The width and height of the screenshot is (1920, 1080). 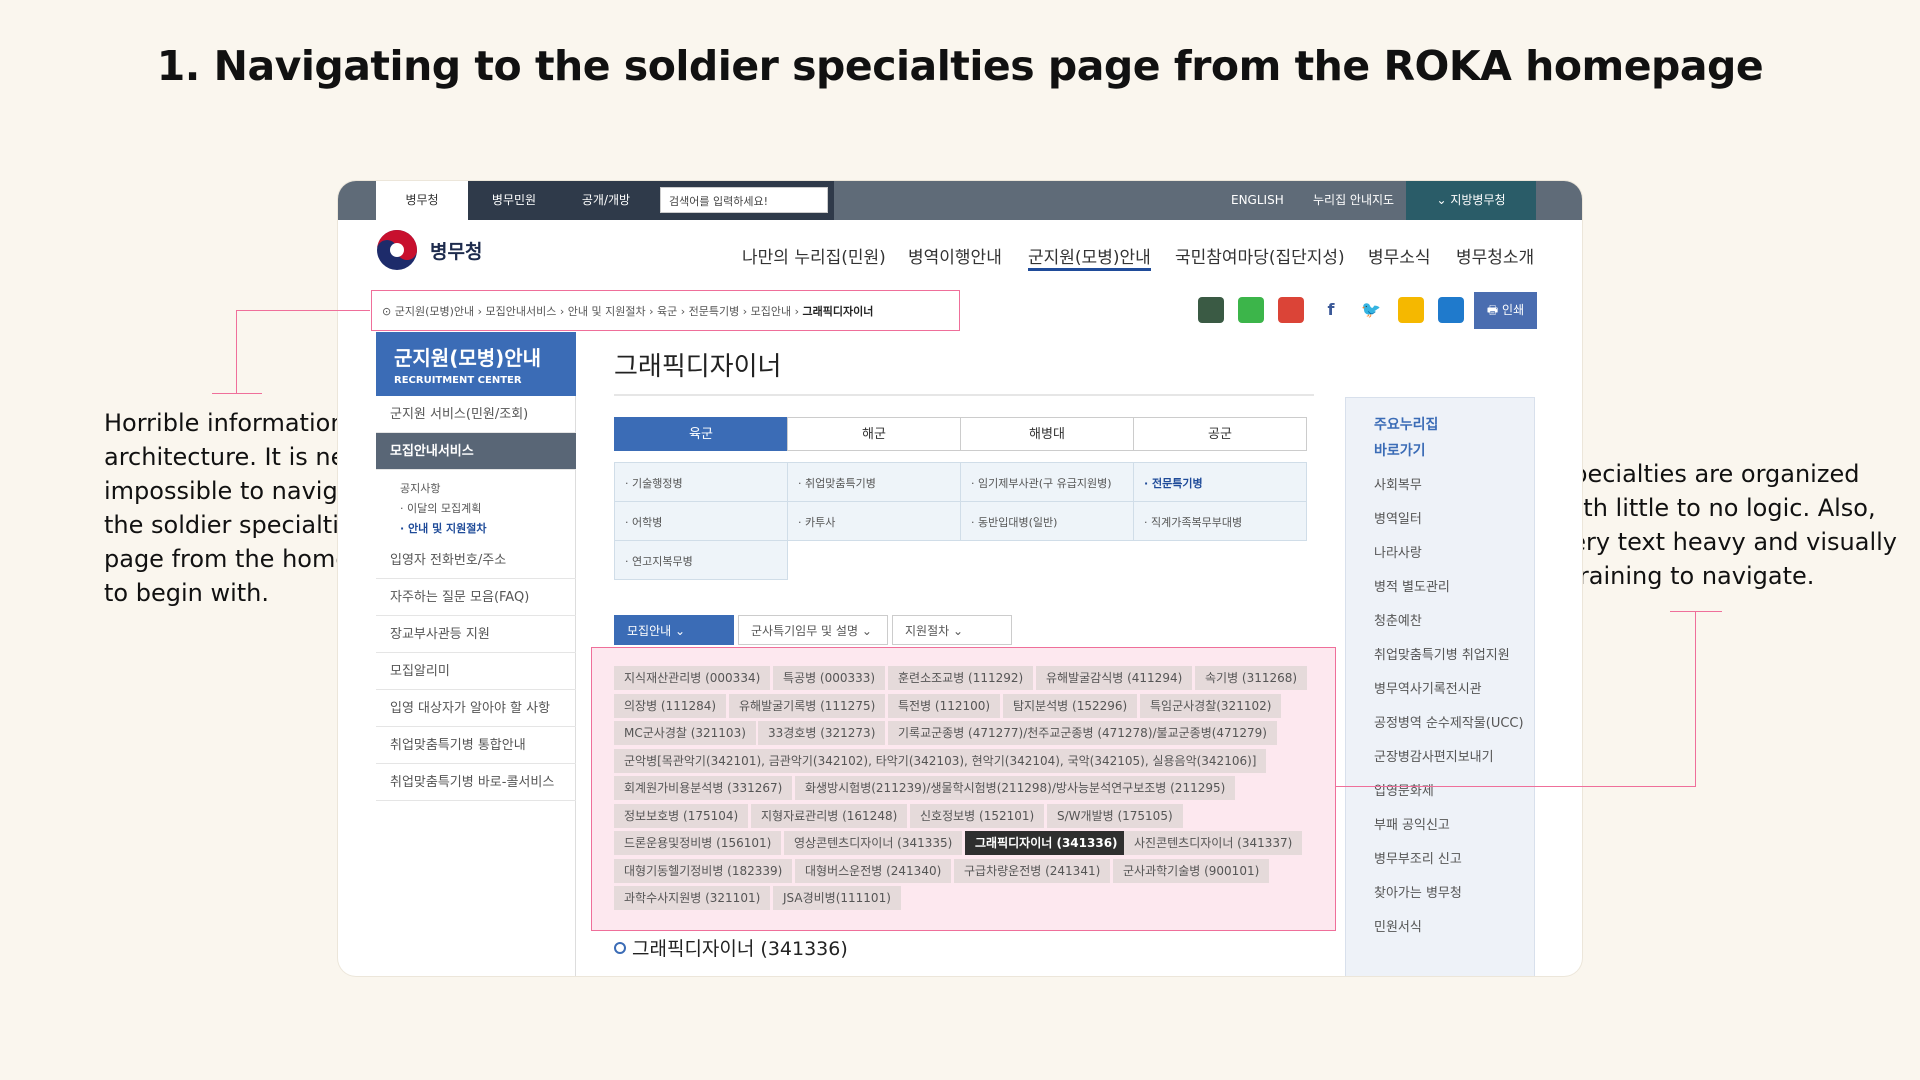 What do you see at coordinates (701, 434) in the screenshot?
I see `tab-army: 육군` at bounding box center [701, 434].